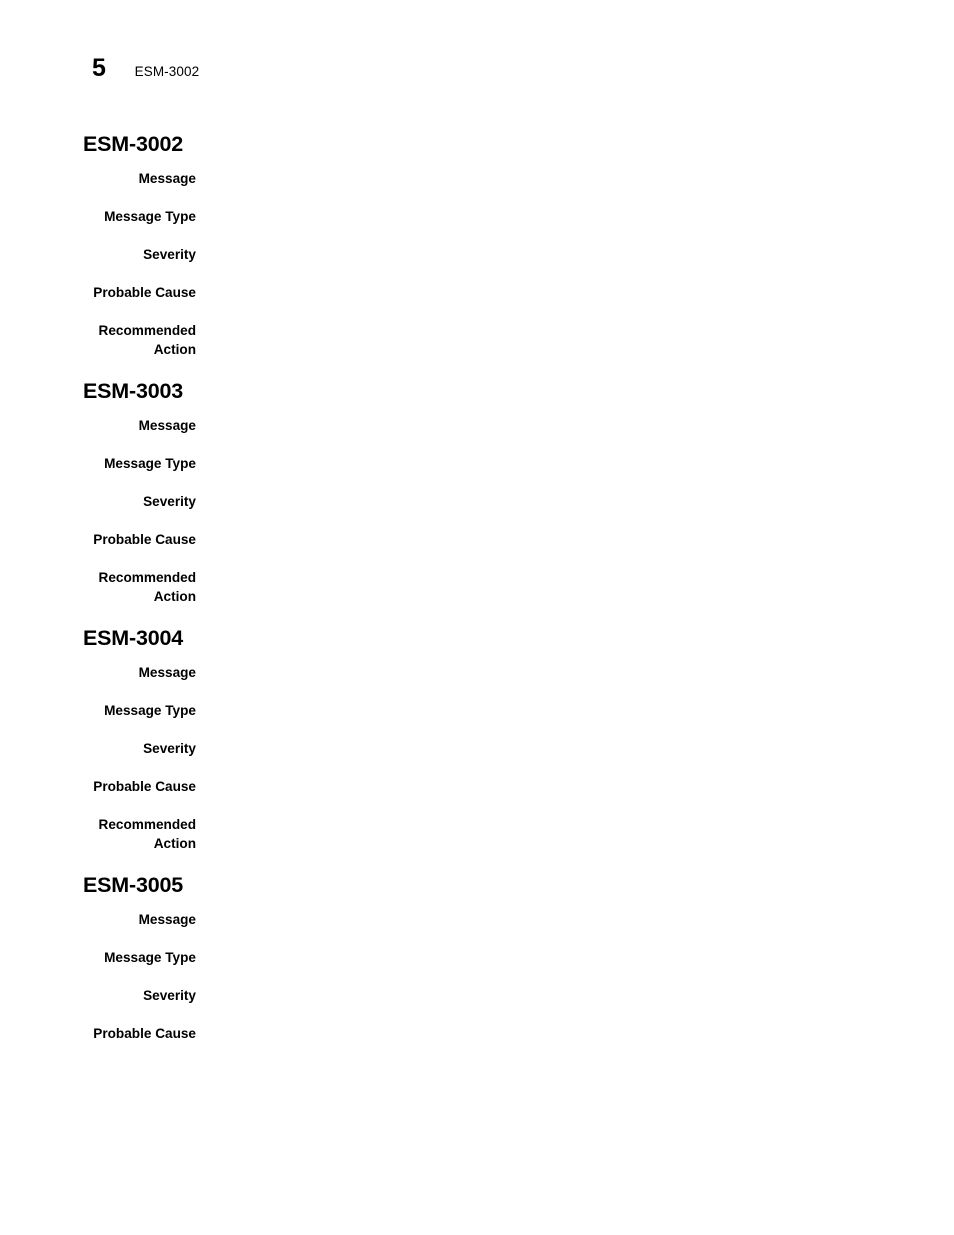 This screenshot has height=1235, width=954. Describe the element at coordinates (99, 68) in the screenshot. I see `chapter-number: 5` at that location.